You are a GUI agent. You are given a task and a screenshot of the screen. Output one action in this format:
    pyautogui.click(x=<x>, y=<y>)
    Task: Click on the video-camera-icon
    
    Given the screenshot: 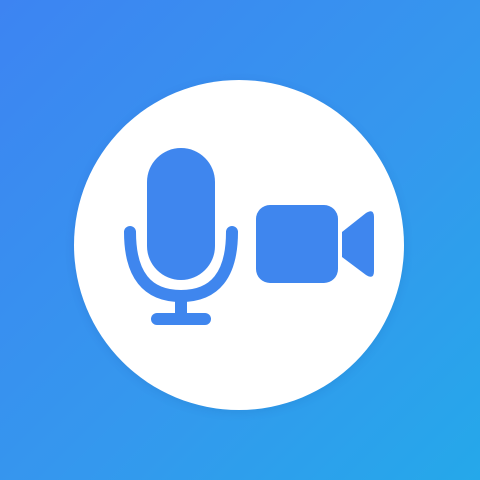 What is the action you would take?
    pyautogui.click(x=315, y=244)
    